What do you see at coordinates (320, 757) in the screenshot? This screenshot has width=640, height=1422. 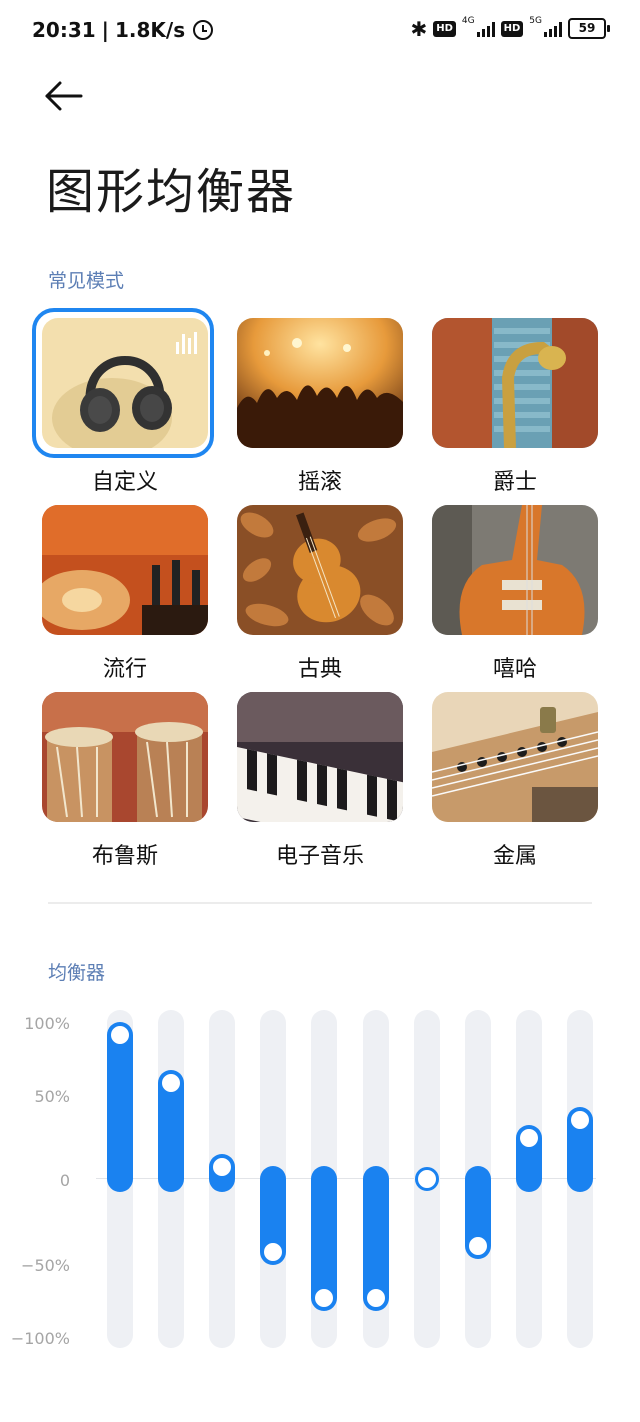 I see `keyboard-icon` at bounding box center [320, 757].